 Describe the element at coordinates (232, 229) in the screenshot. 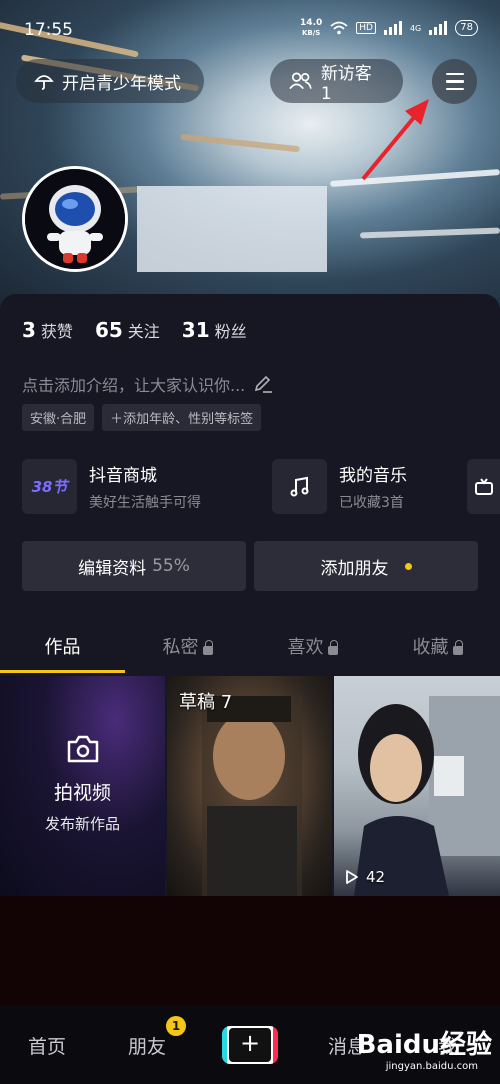

I see `username-blurred` at that location.